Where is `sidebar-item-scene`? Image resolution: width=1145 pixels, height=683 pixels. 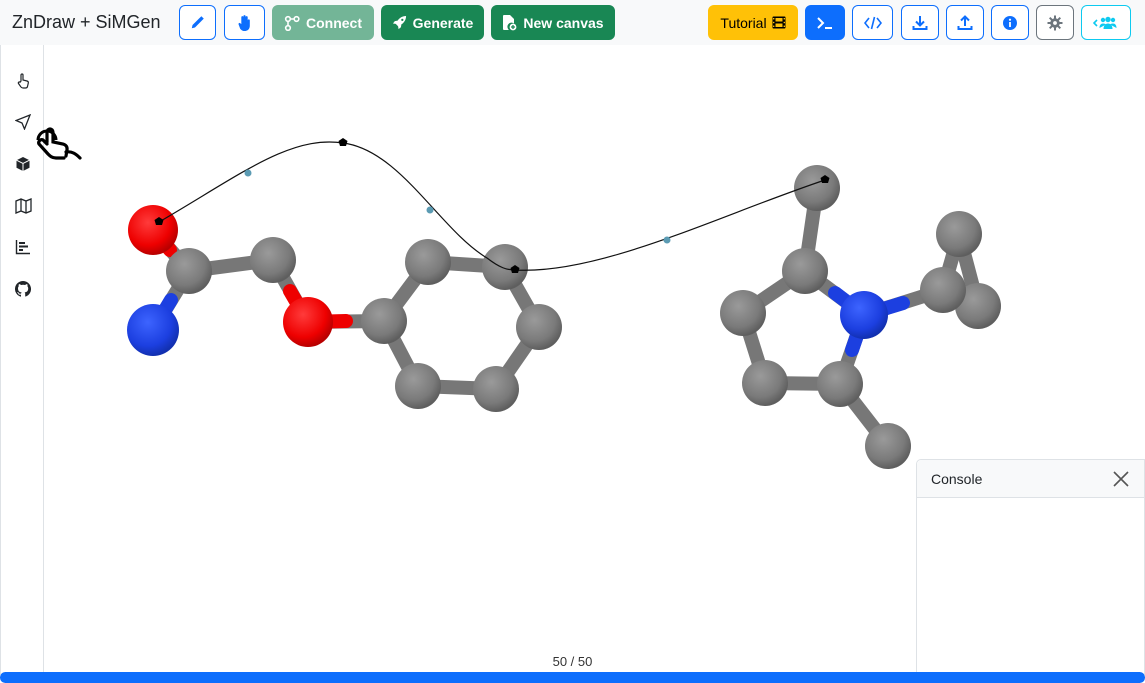
sidebar-item-scene is located at coordinates (23, 206).